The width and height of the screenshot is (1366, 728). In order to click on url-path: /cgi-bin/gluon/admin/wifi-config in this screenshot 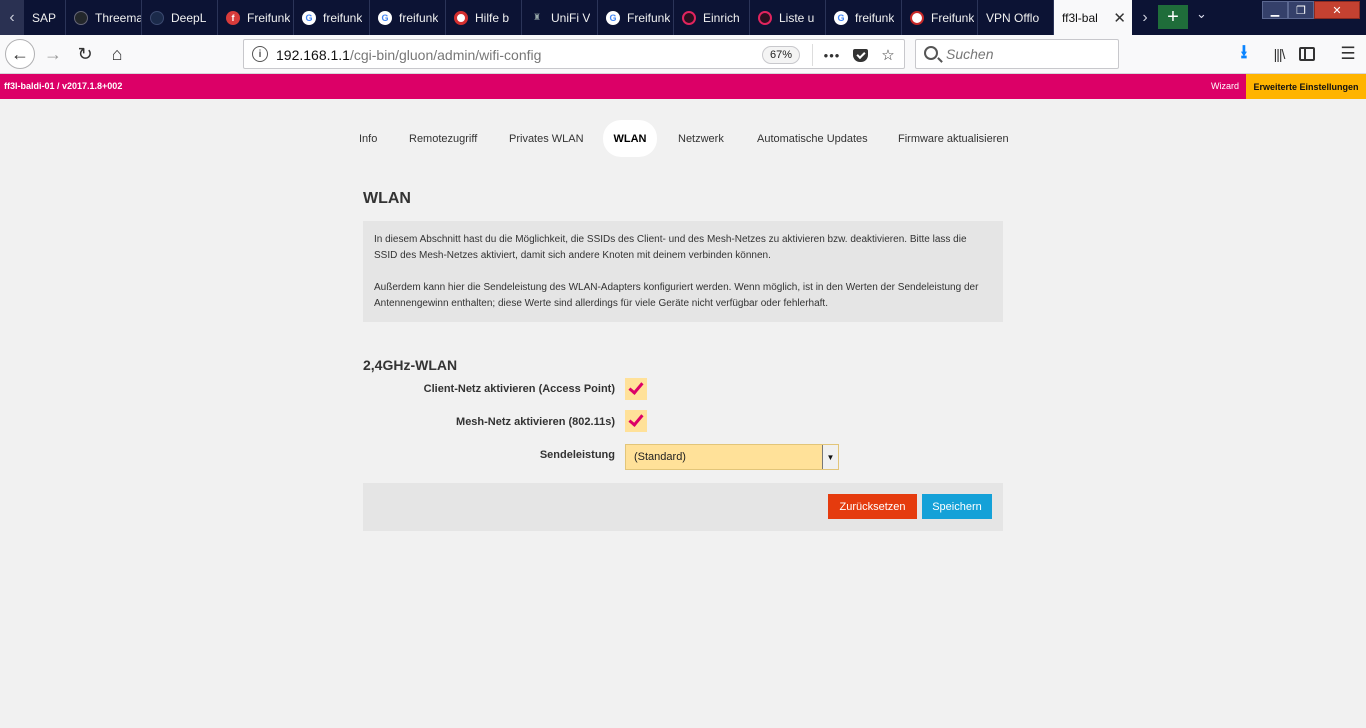, I will do `click(445, 55)`.